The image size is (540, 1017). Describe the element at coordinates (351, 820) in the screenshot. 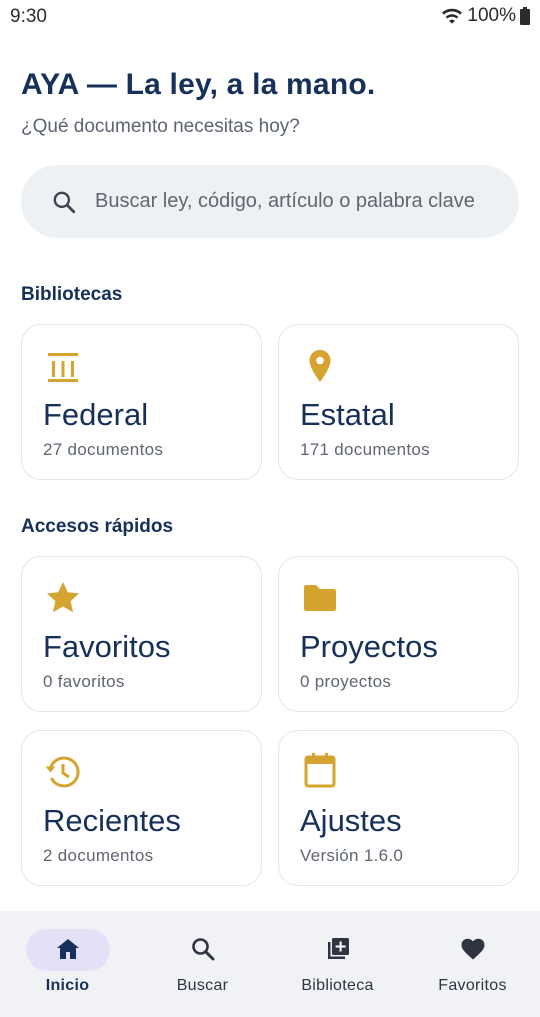

I see `card-title: Ajustes` at that location.